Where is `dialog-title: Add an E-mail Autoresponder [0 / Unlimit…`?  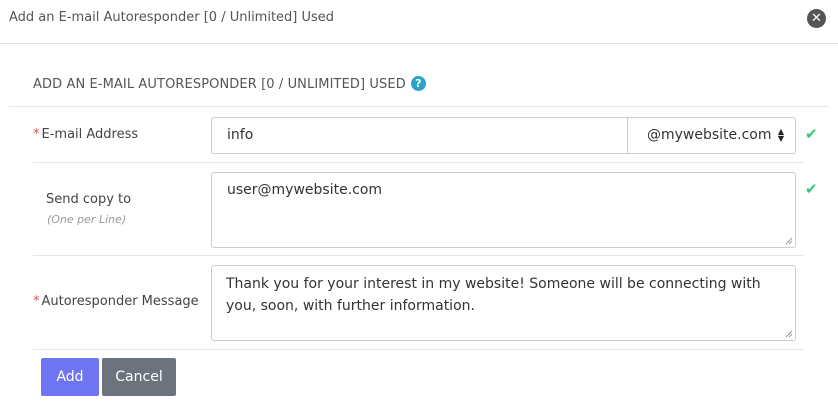
dialog-title: Add an E-mail Autoresponder [0 / Unlimit… is located at coordinates (172, 17).